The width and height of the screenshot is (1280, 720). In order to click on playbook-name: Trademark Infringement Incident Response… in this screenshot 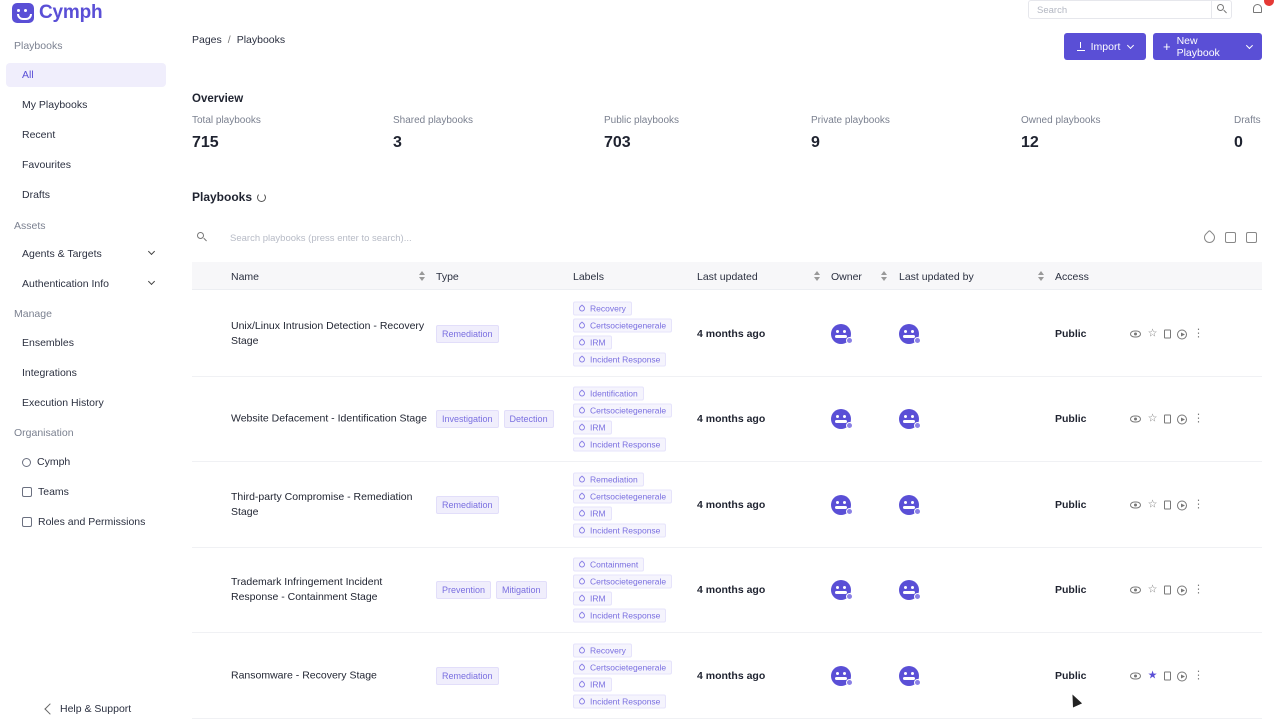, I will do `click(331, 590)`.